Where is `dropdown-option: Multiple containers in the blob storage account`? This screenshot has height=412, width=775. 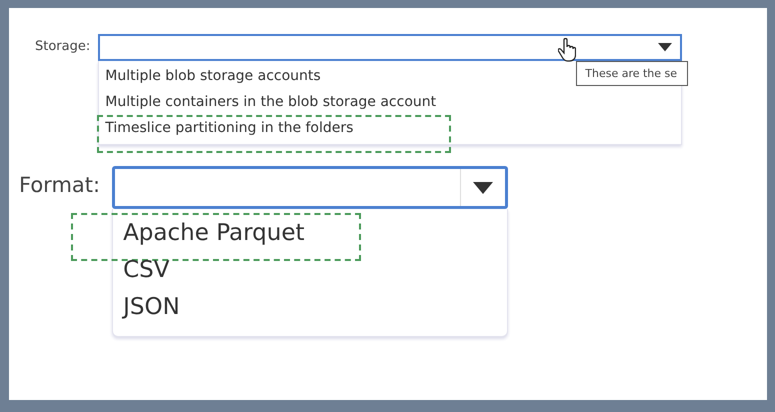 dropdown-option: Multiple containers in the blob storage account is located at coordinates (270, 102).